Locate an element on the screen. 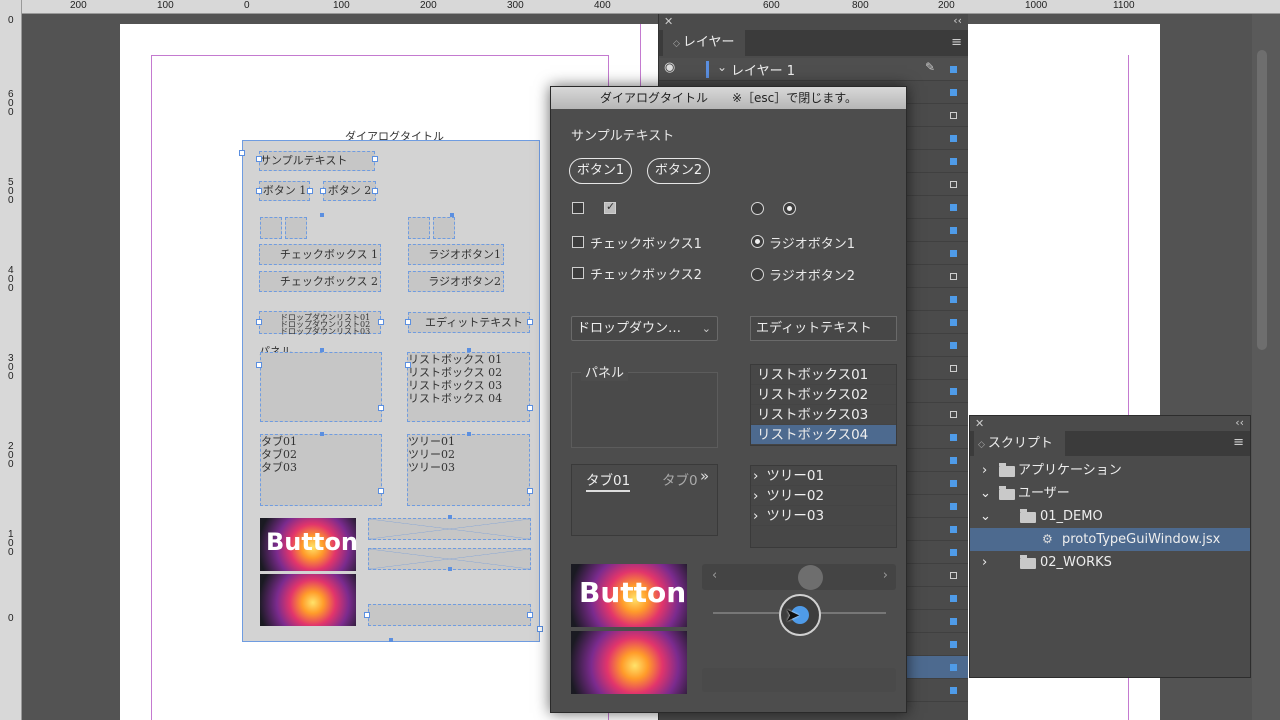  mock-edit-text: エディットテキスト is located at coordinates (469, 322).